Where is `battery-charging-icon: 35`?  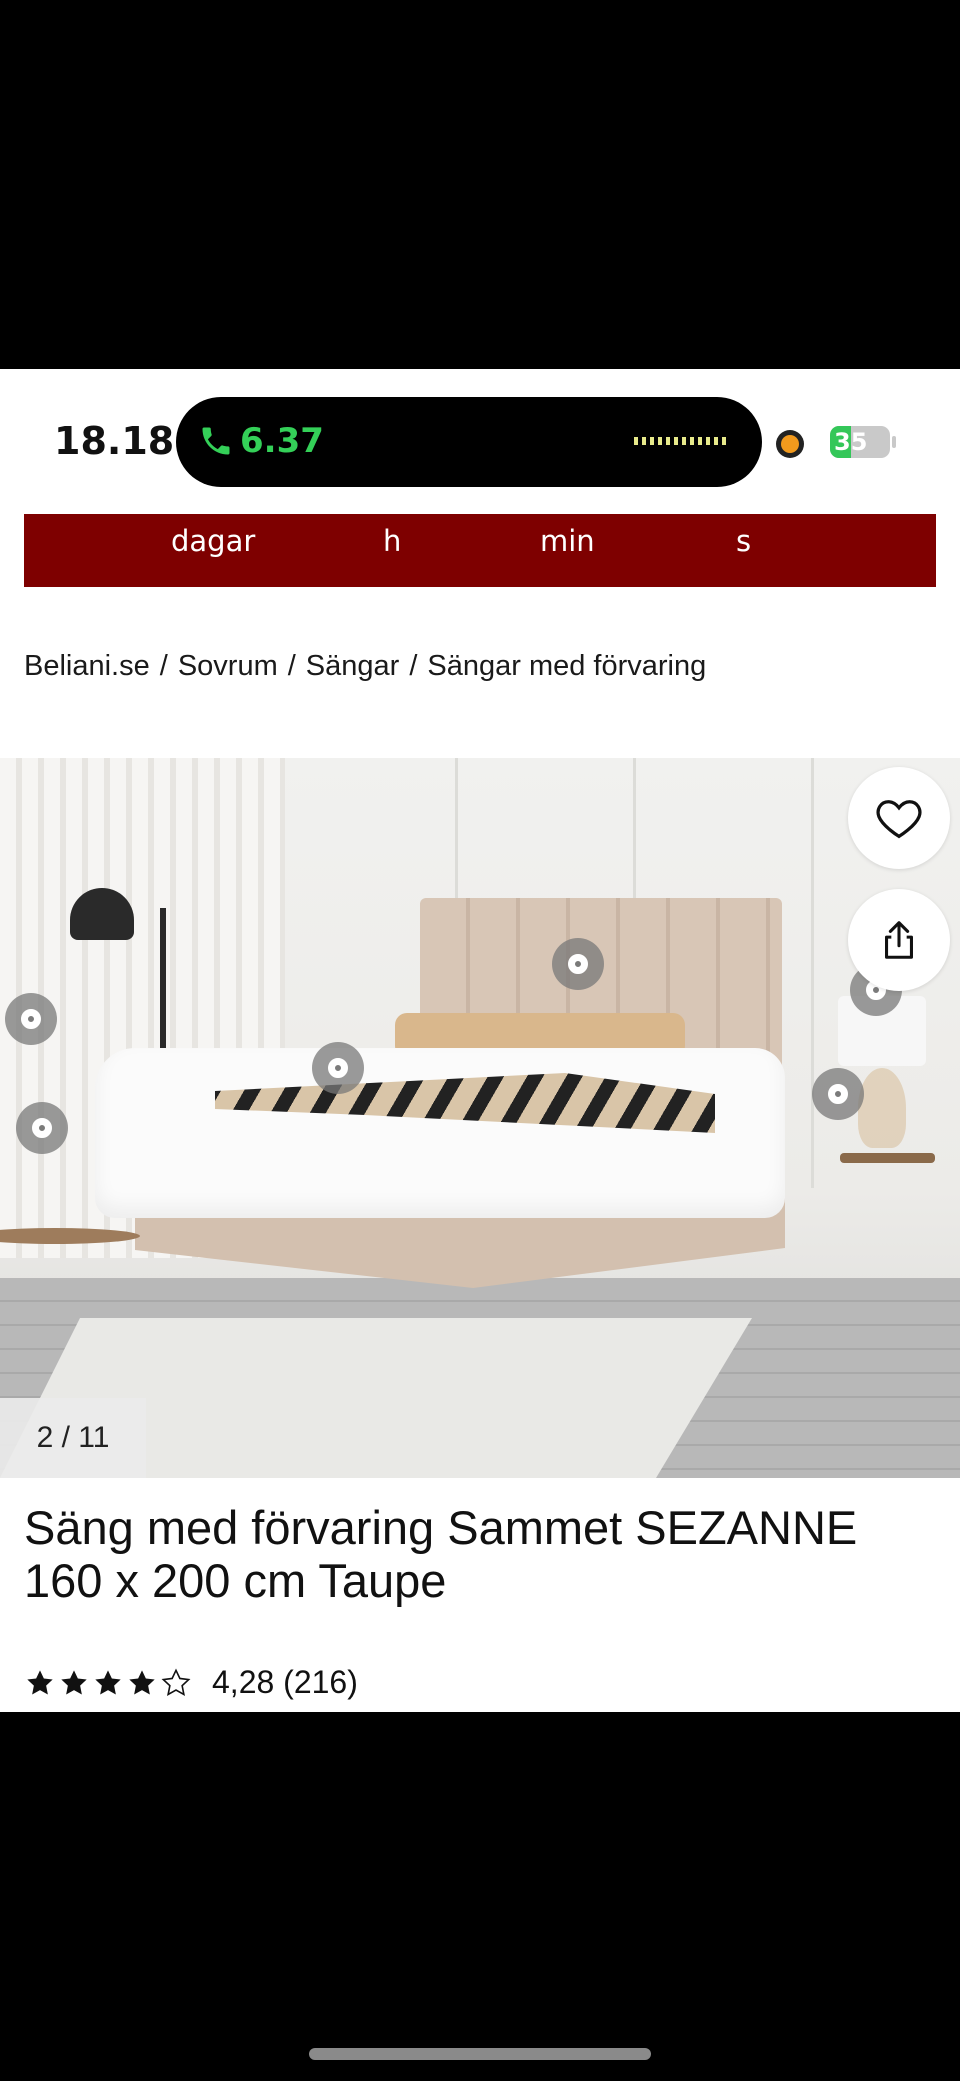
battery-charging-icon: 35 is located at coordinates (860, 442).